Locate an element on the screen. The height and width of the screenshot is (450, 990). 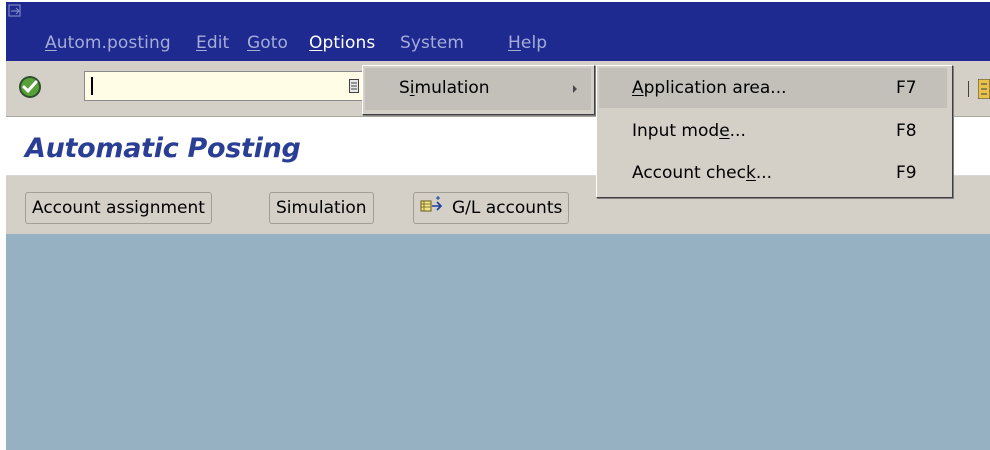
text-caret is located at coordinates (92, 86).